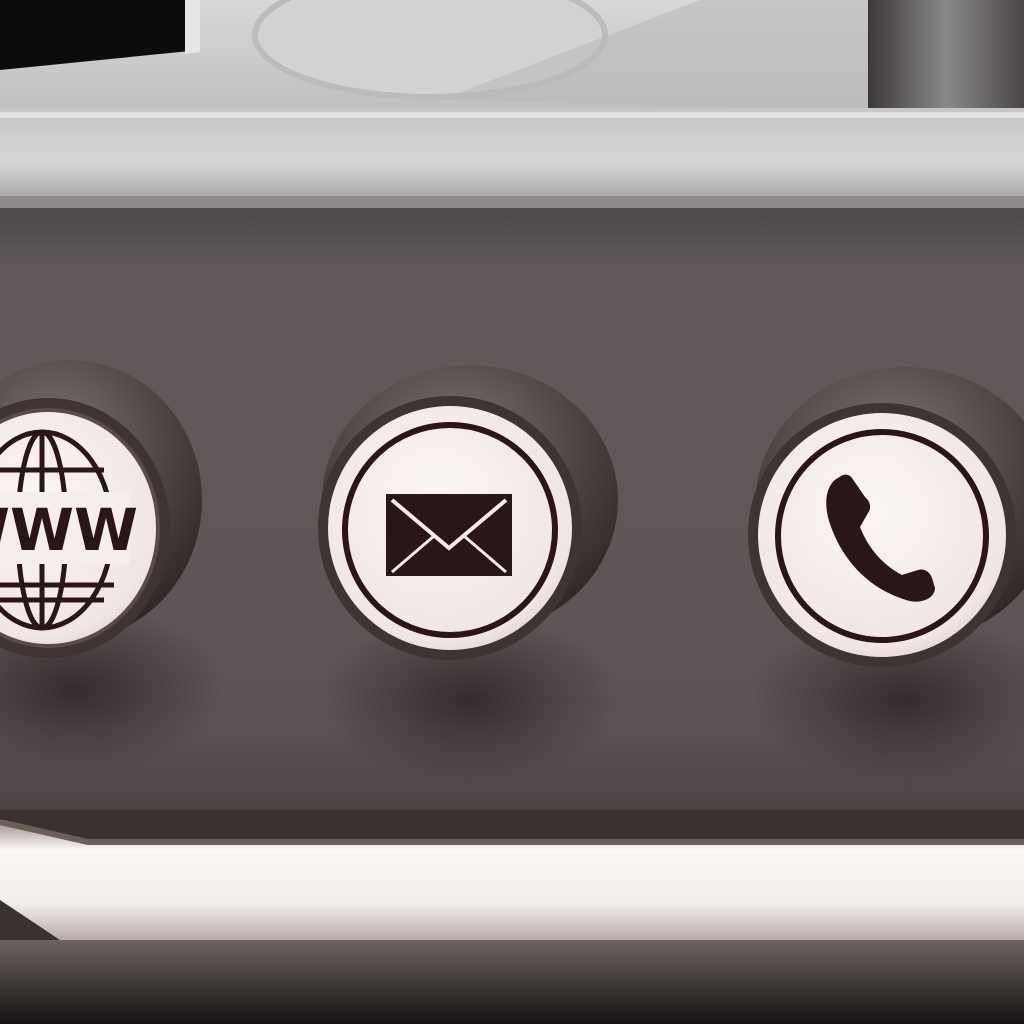  What do you see at coordinates (512, 159) in the screenshot?
I see `top-bezel` at bounding box center [512, 159].